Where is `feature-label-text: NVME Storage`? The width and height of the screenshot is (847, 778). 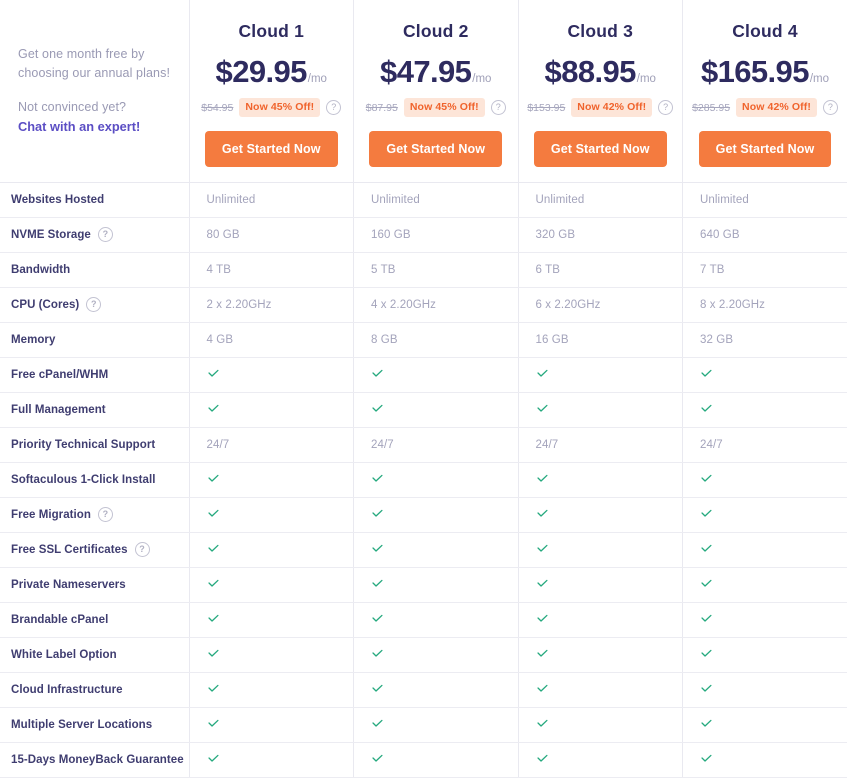
feature-label-text: NVME Storage is located at coordinates (51, 235).